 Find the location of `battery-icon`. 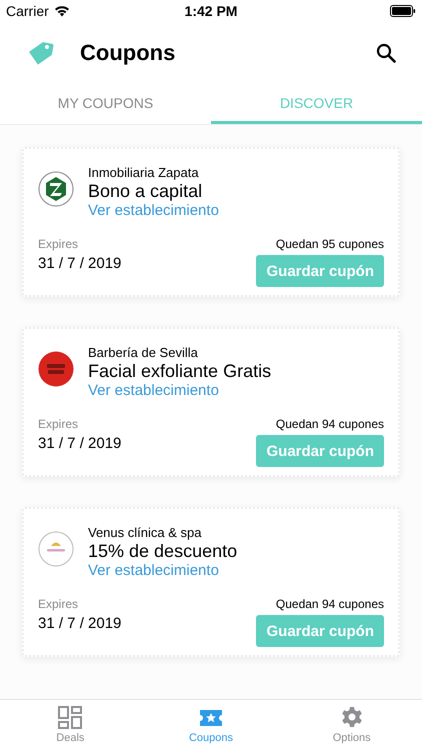

battery-icon is located at coordinates (403, 11).